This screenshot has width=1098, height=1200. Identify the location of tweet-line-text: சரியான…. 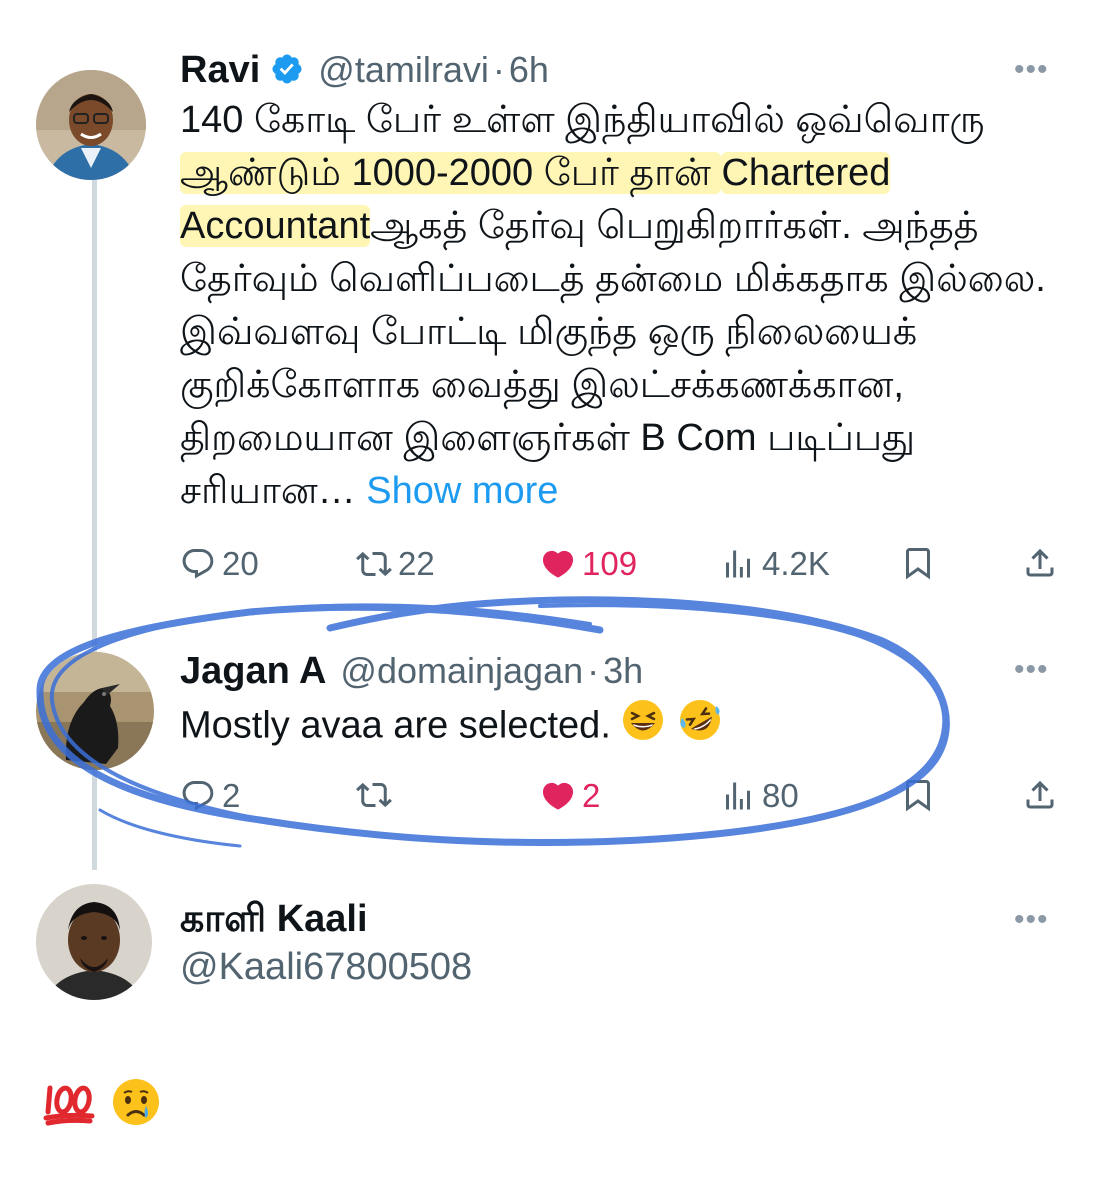
(273, 491).